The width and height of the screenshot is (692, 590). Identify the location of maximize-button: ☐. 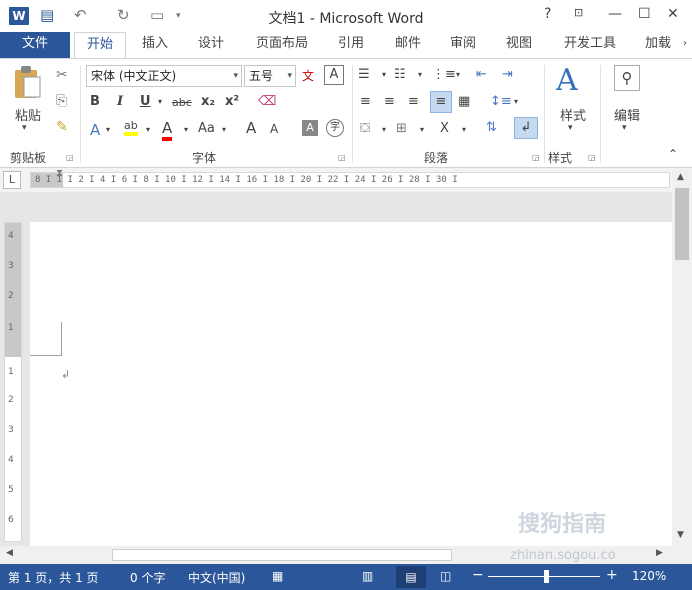
(644, 14).